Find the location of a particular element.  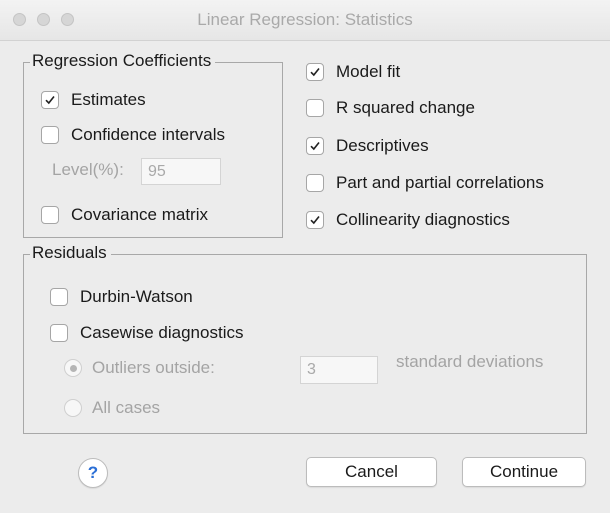

covariance-matrix-checkbox: Covariance matrix is located at coordinates (124, 215).